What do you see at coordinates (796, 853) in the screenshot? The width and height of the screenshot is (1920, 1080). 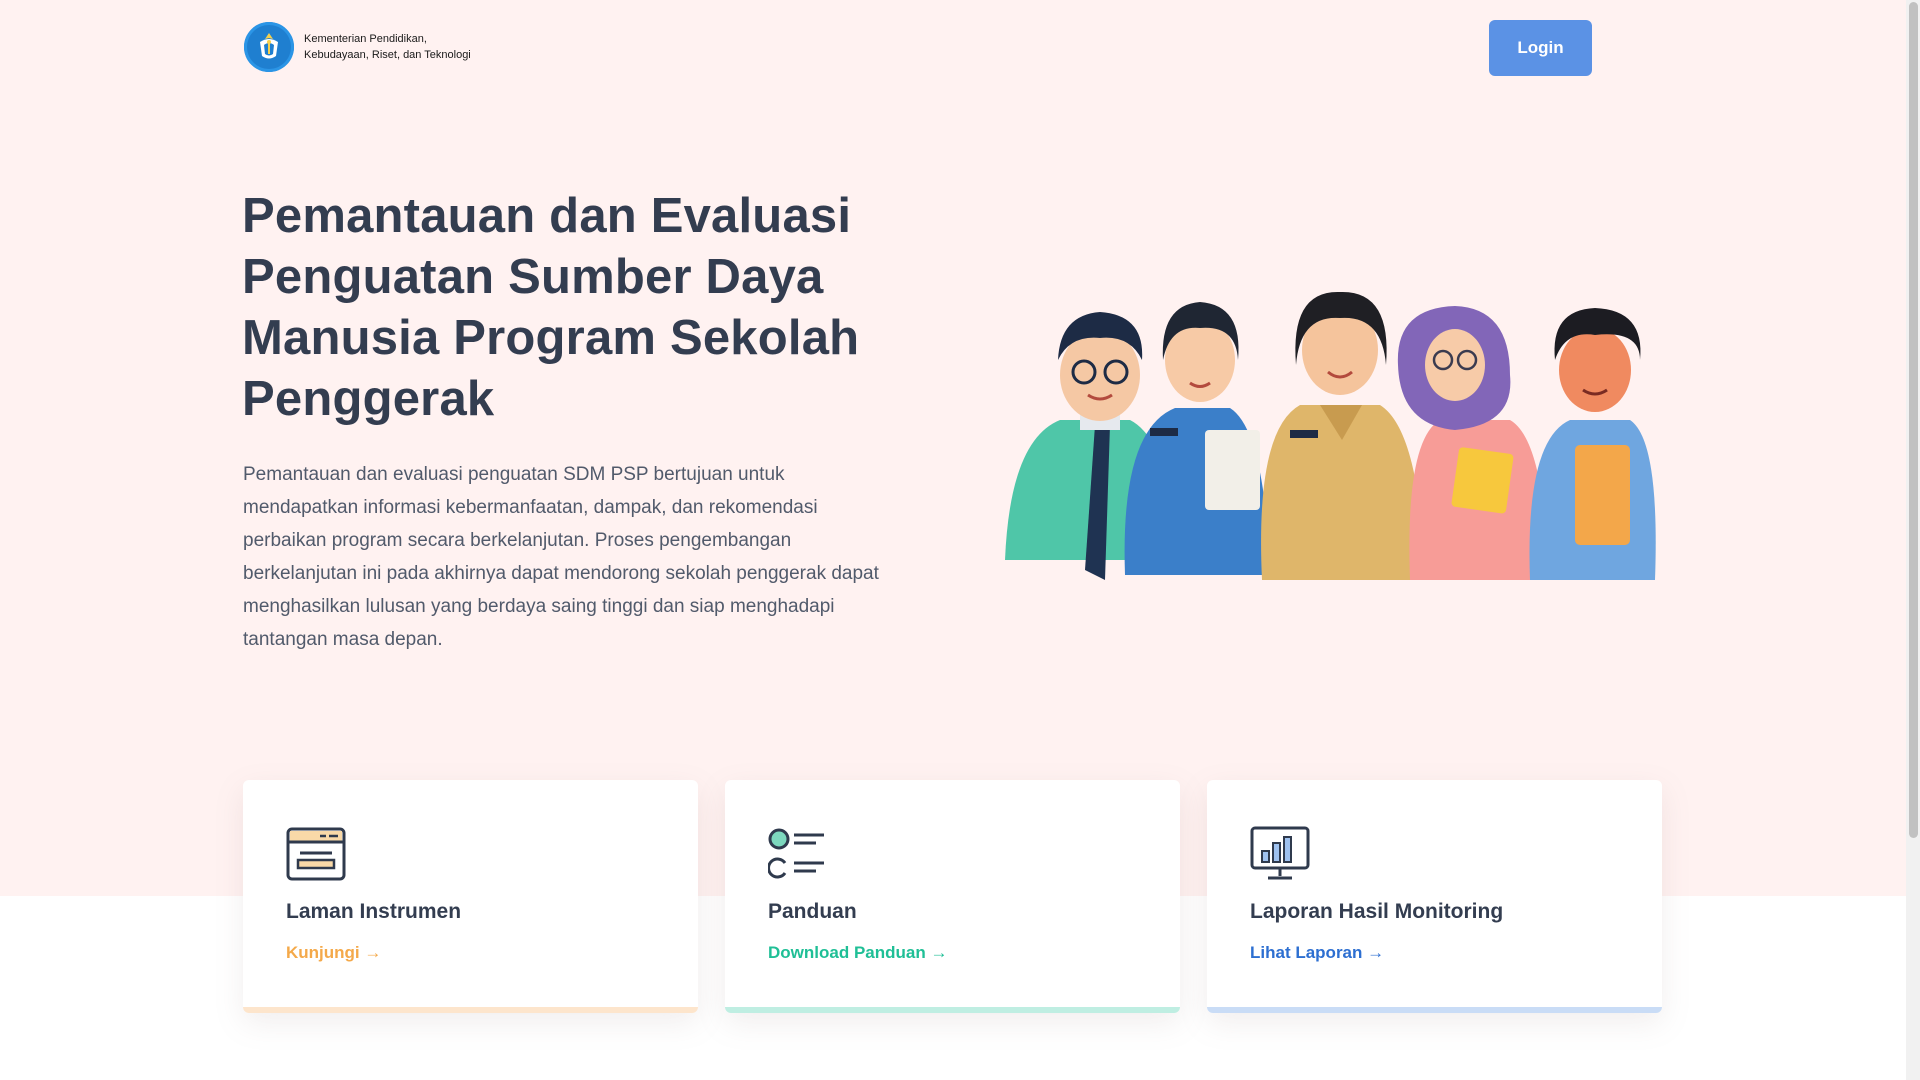 I see `checklist-icon` at bounding box center [796, 853].